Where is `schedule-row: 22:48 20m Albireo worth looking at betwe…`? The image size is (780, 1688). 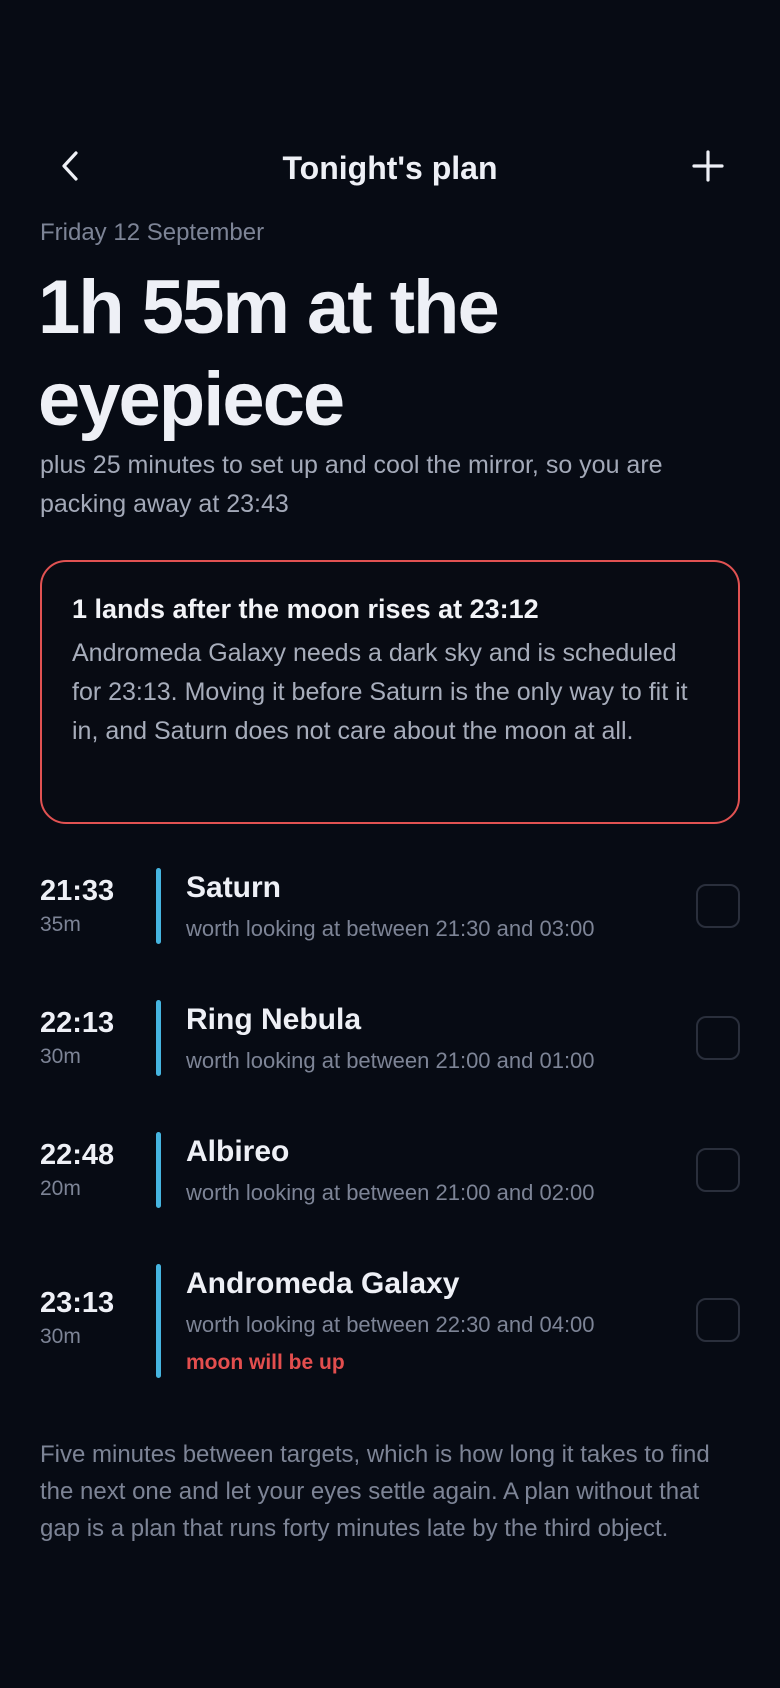 schedule-row: 22:48 20m Albireo worth looking at betwe… is located at coordinates (390, 1174).